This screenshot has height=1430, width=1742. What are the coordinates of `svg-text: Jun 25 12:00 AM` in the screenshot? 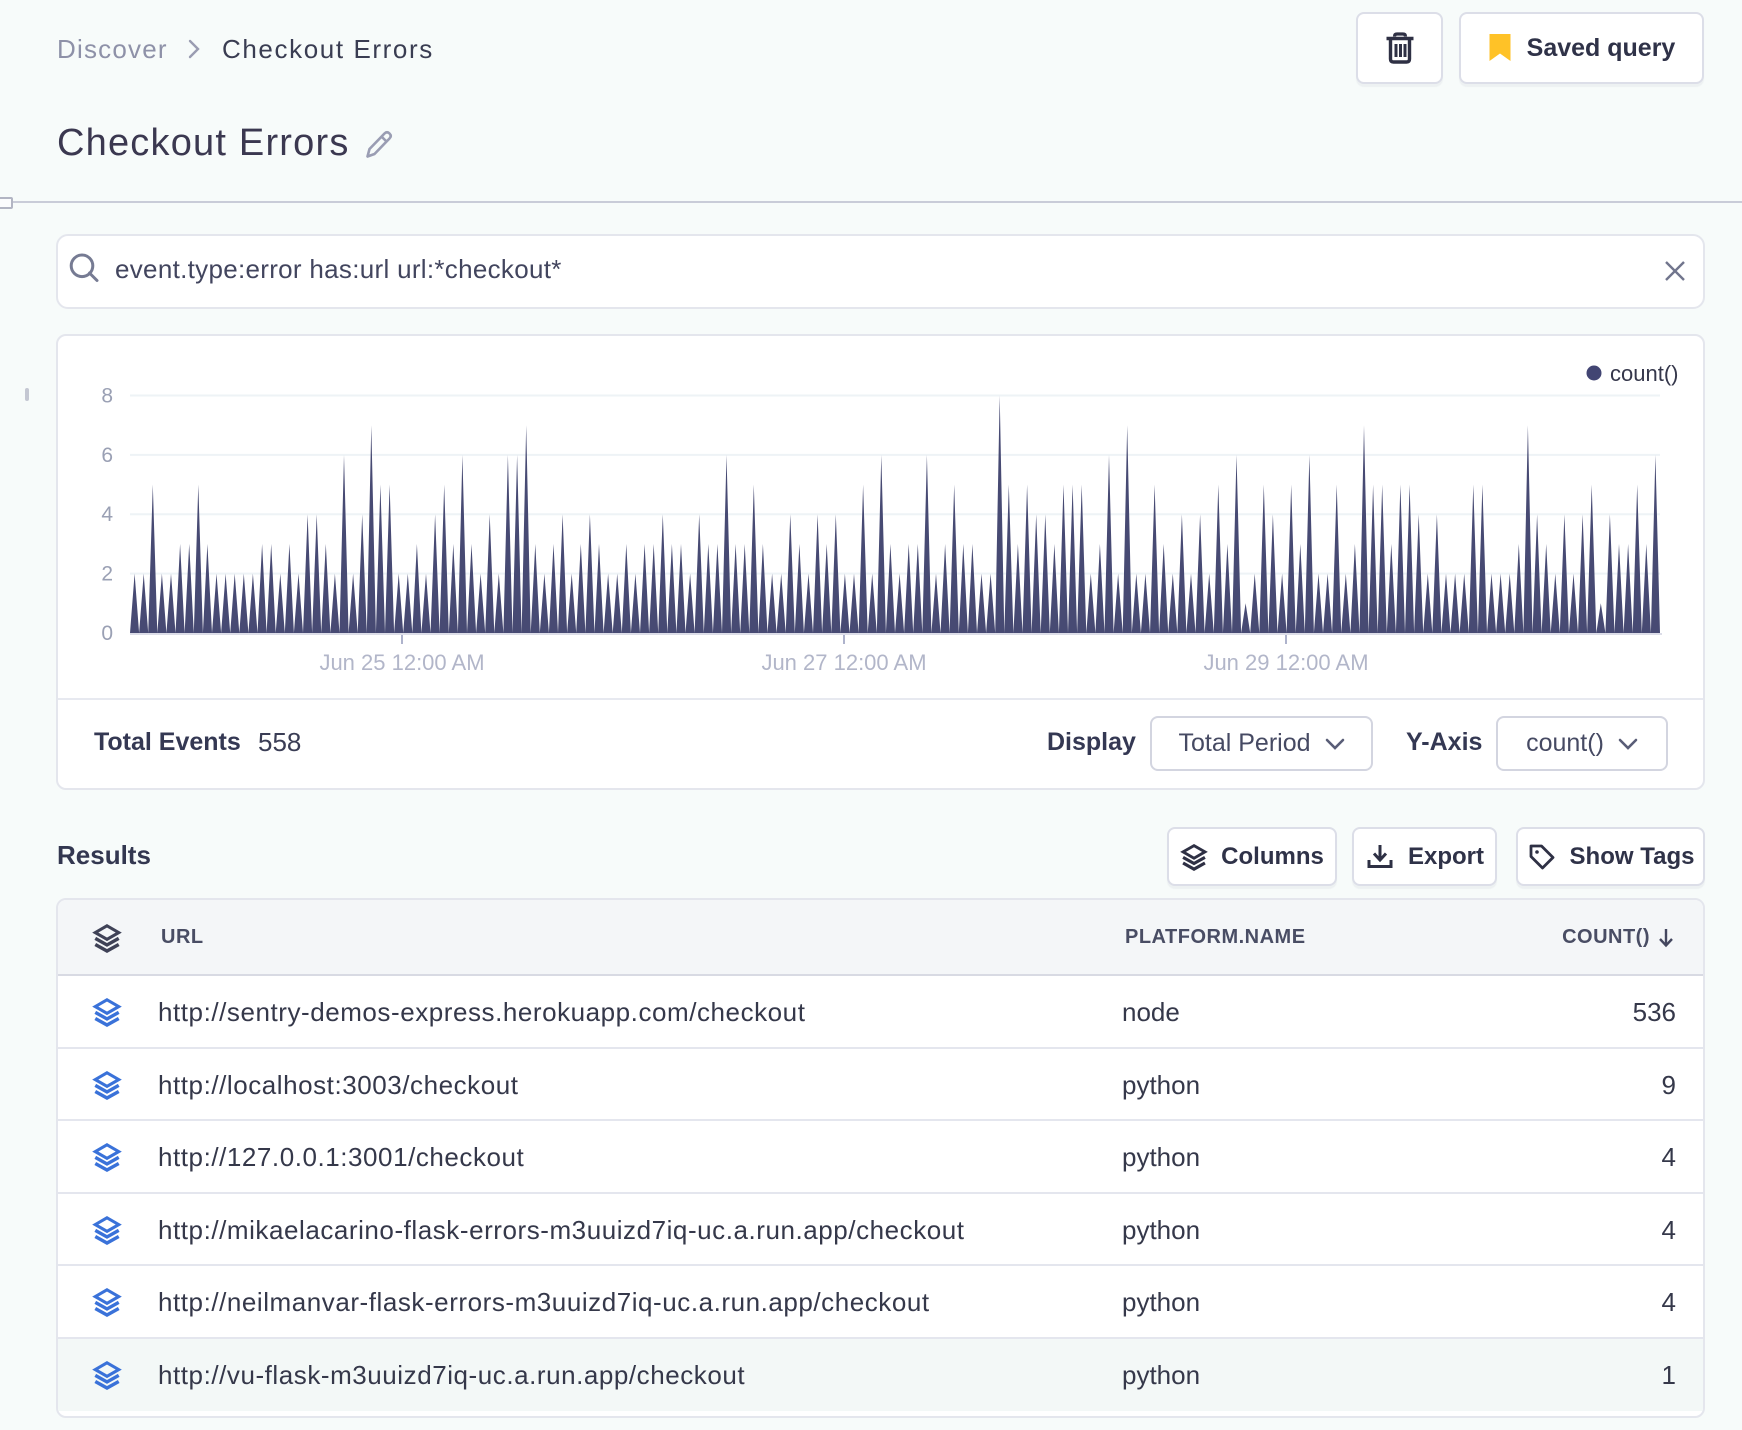 It's located at (401, 662).